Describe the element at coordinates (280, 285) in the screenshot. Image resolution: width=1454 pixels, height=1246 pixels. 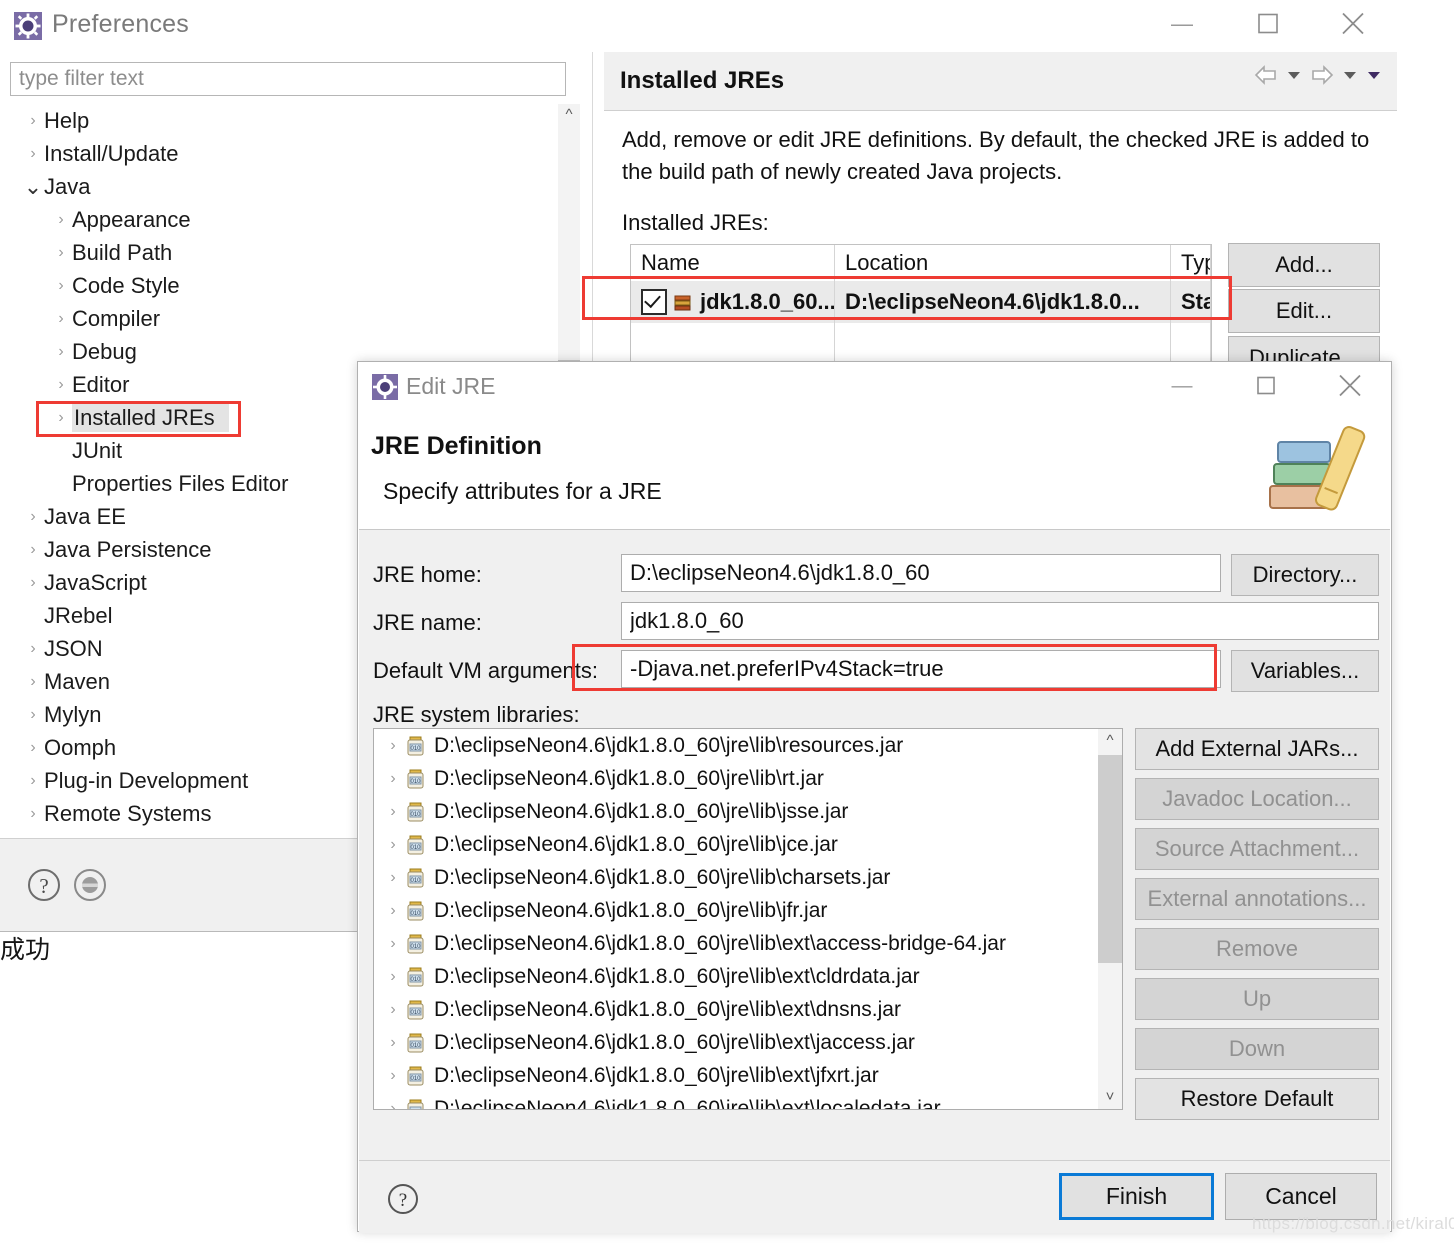
I see `sidebar-item-code-style: › Code Style` at that location.